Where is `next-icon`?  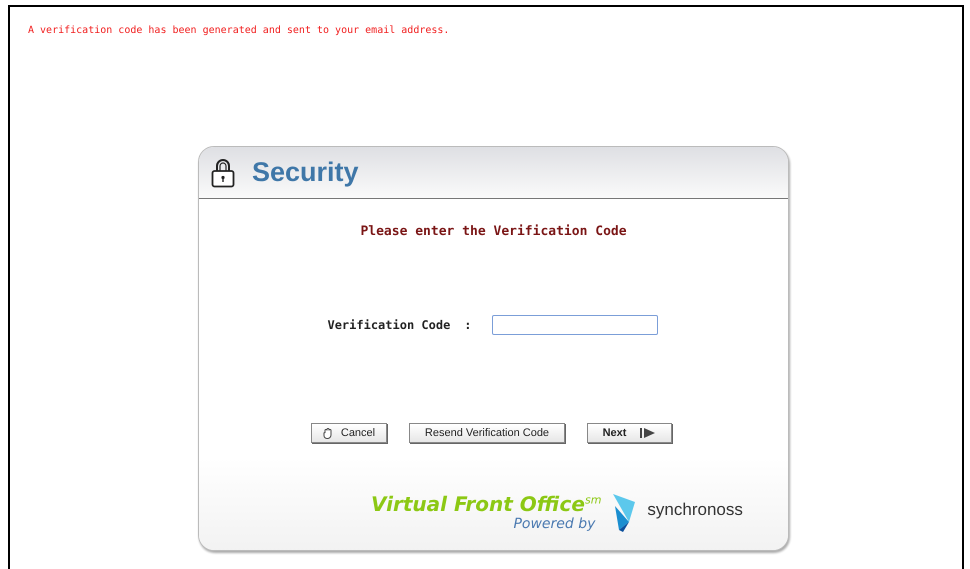
next-icon is located at coordinates (648, 433).